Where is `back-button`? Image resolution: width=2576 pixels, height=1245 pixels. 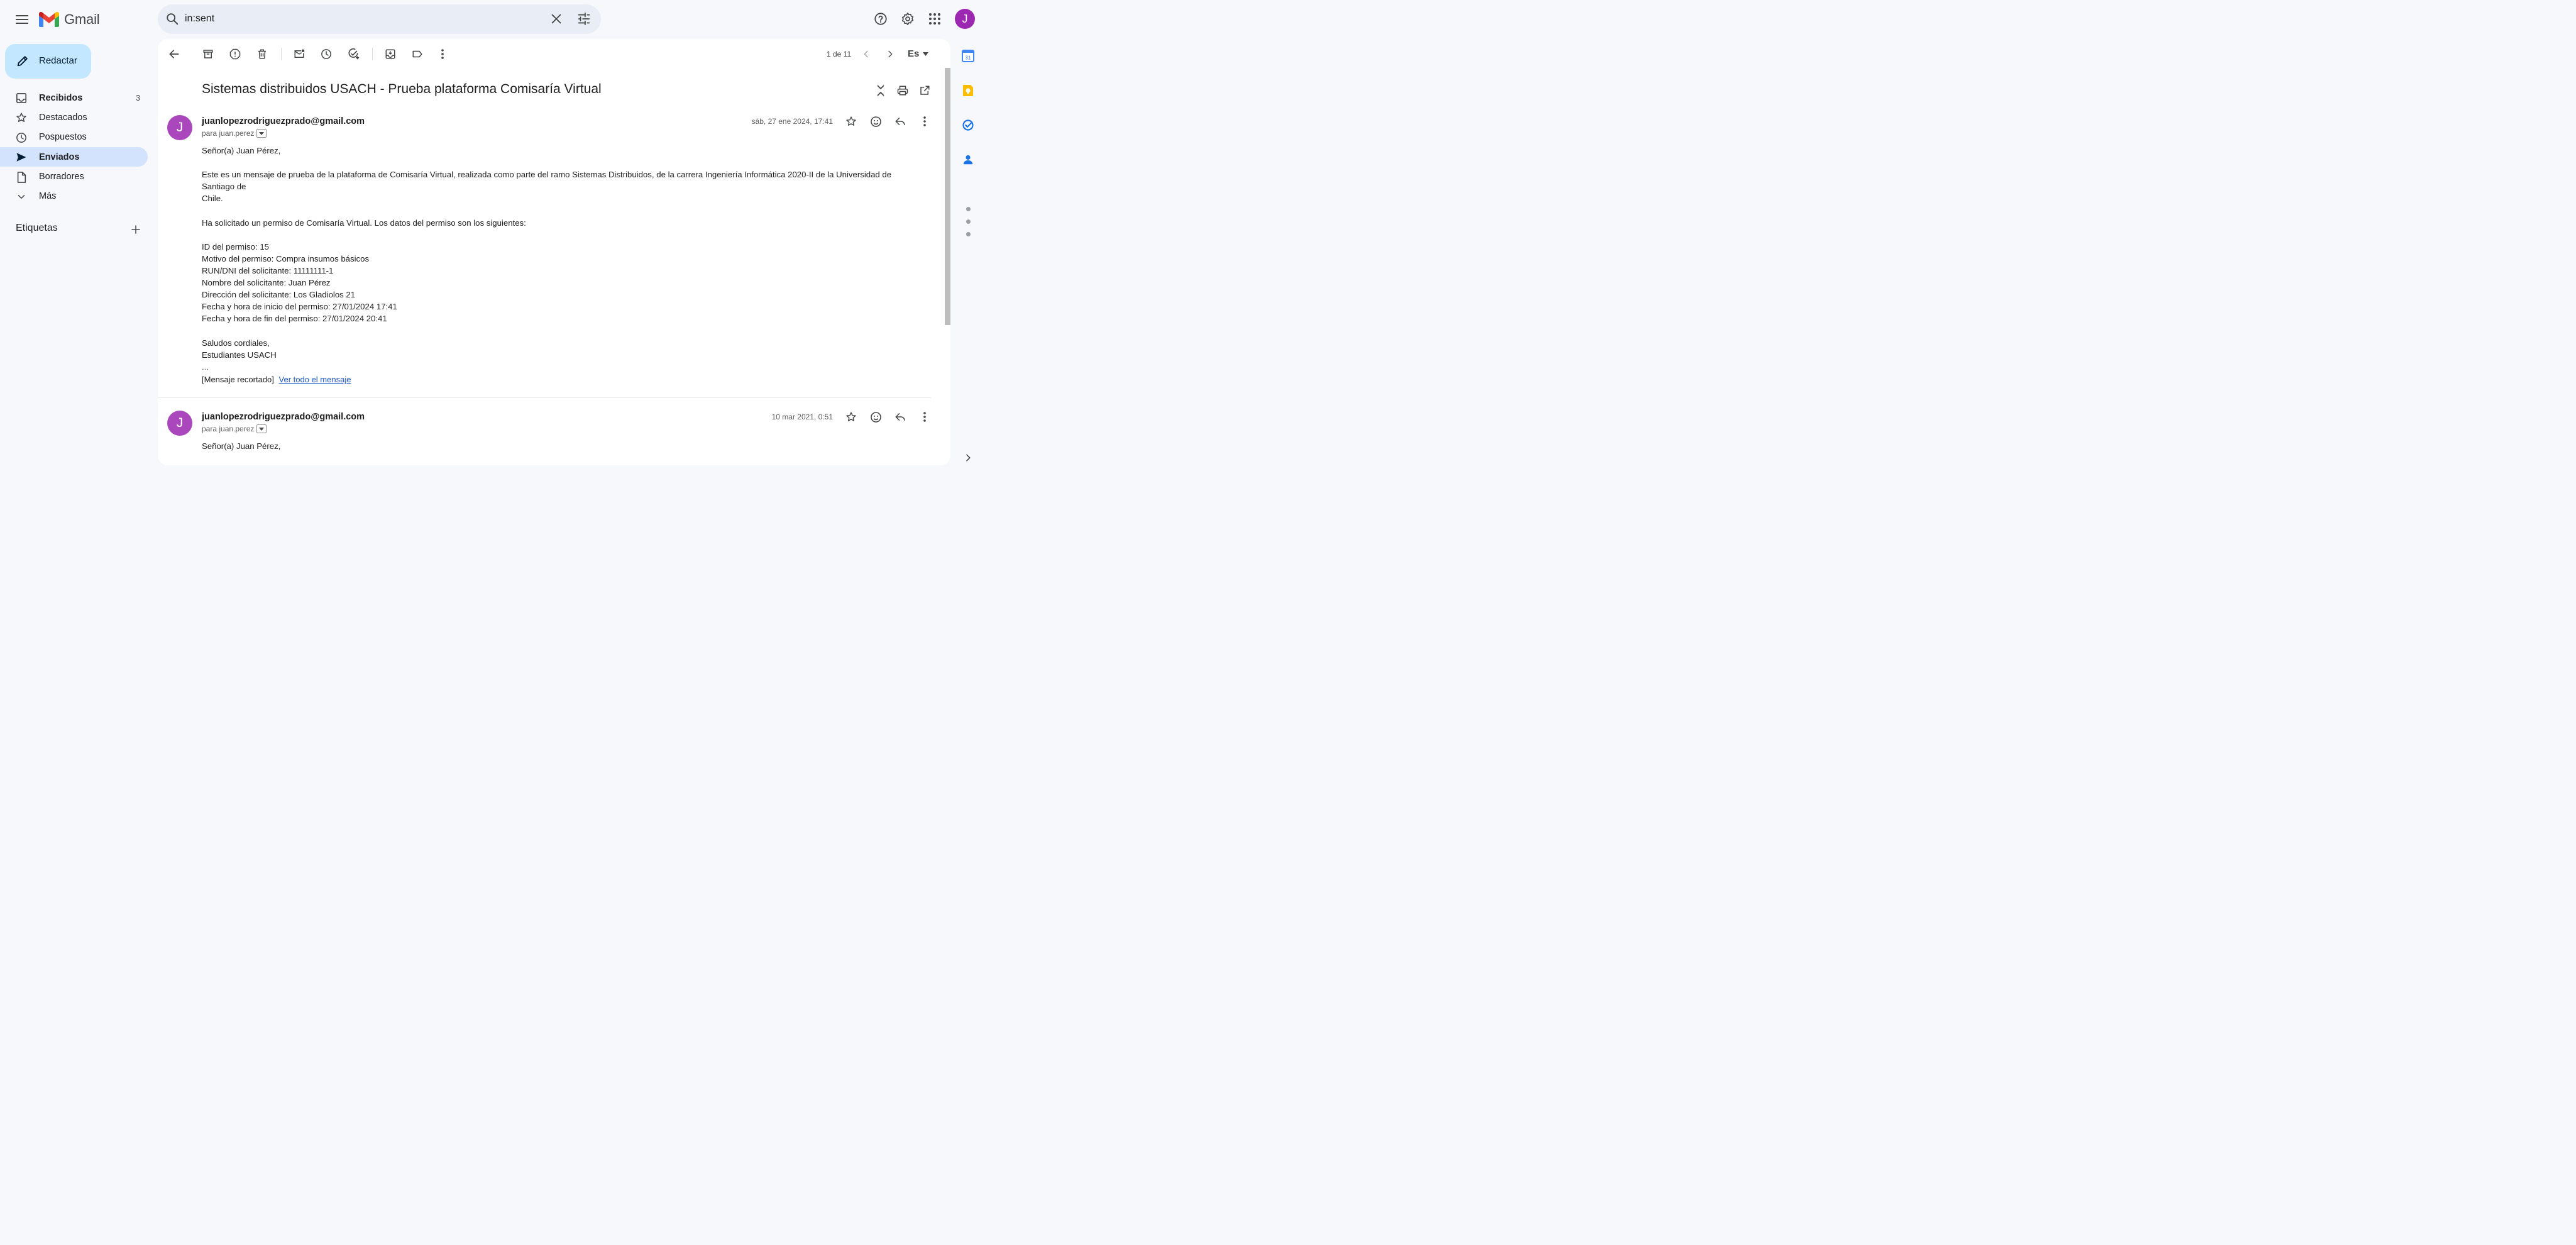 back-button is located at coordinates (175, 54).